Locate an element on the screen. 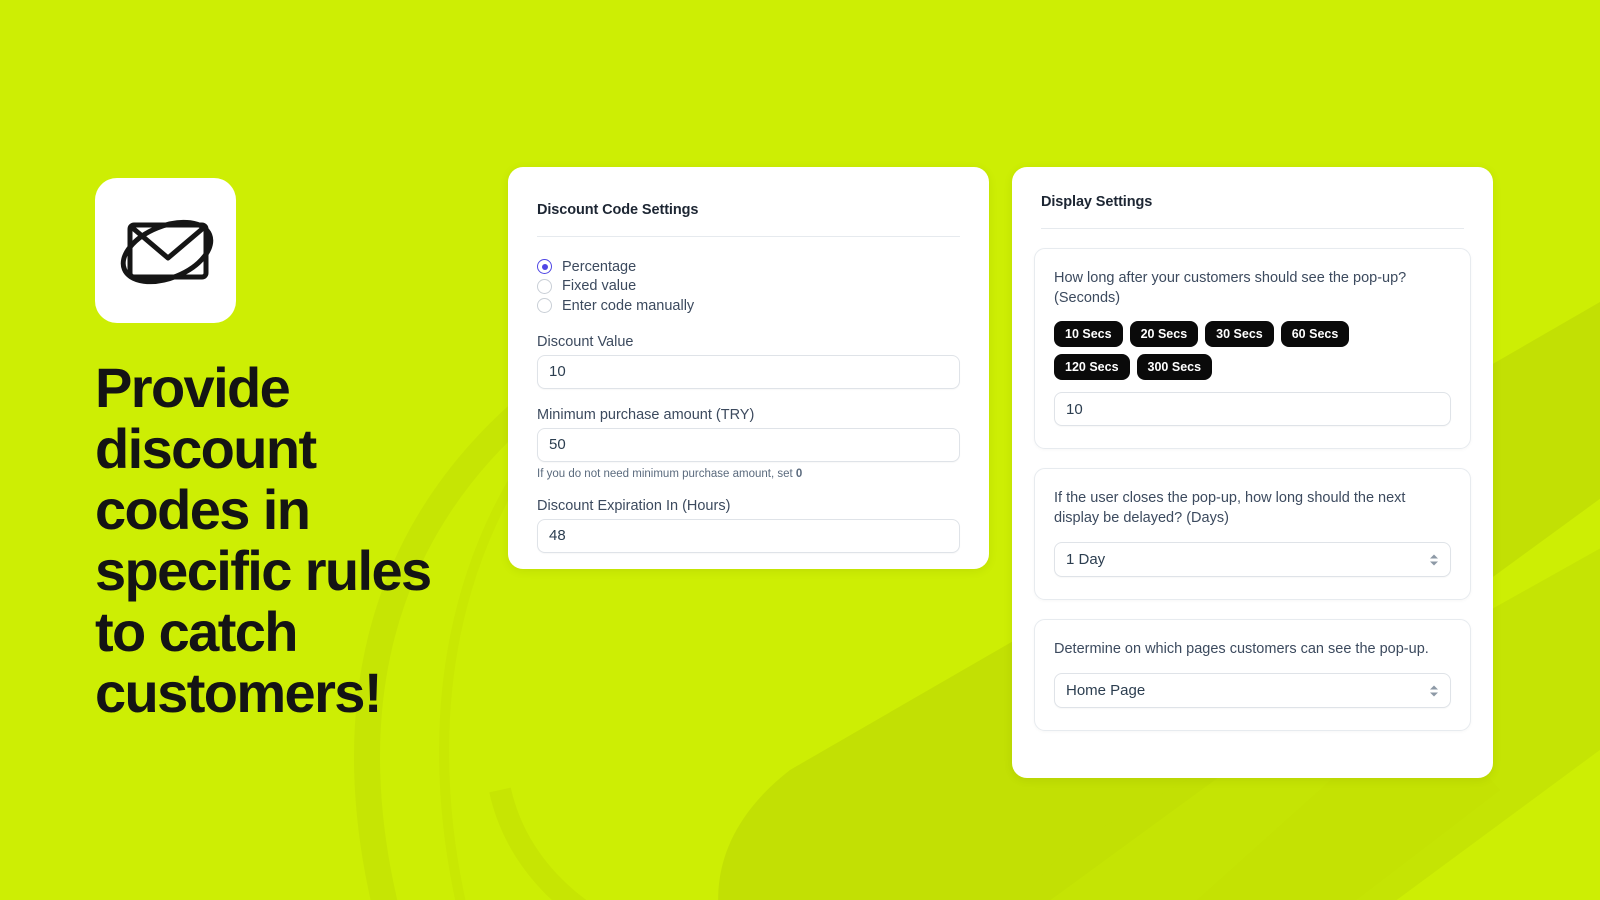 The image size is (1600, 900). chip-30-secs: 30 Secs is located at coordinates (1239, 334).